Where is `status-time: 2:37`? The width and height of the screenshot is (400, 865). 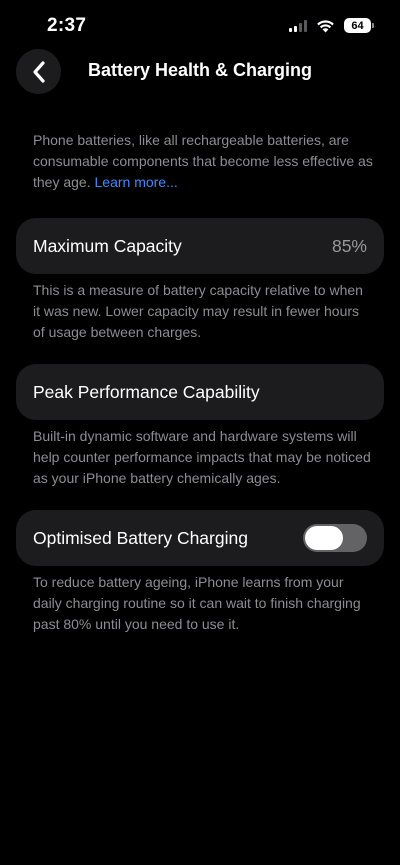 status-time: 2:37 is located at coordinates (67, 25).